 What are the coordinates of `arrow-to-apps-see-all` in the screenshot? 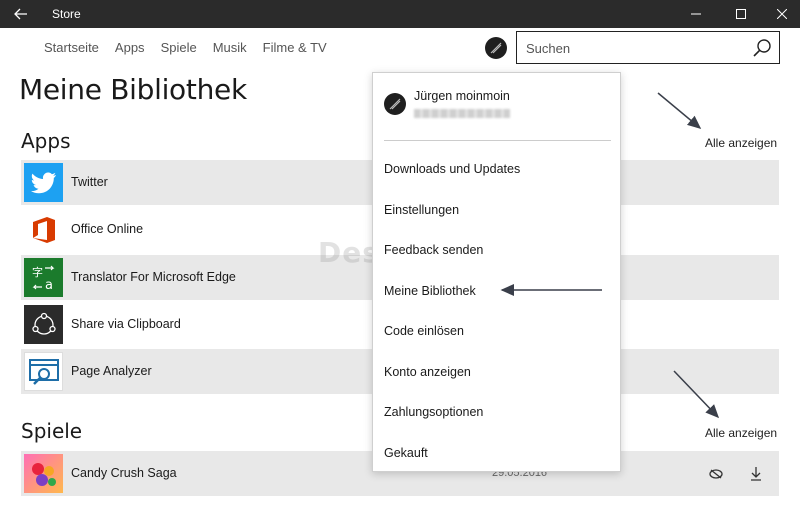 It's located at (679, 110).